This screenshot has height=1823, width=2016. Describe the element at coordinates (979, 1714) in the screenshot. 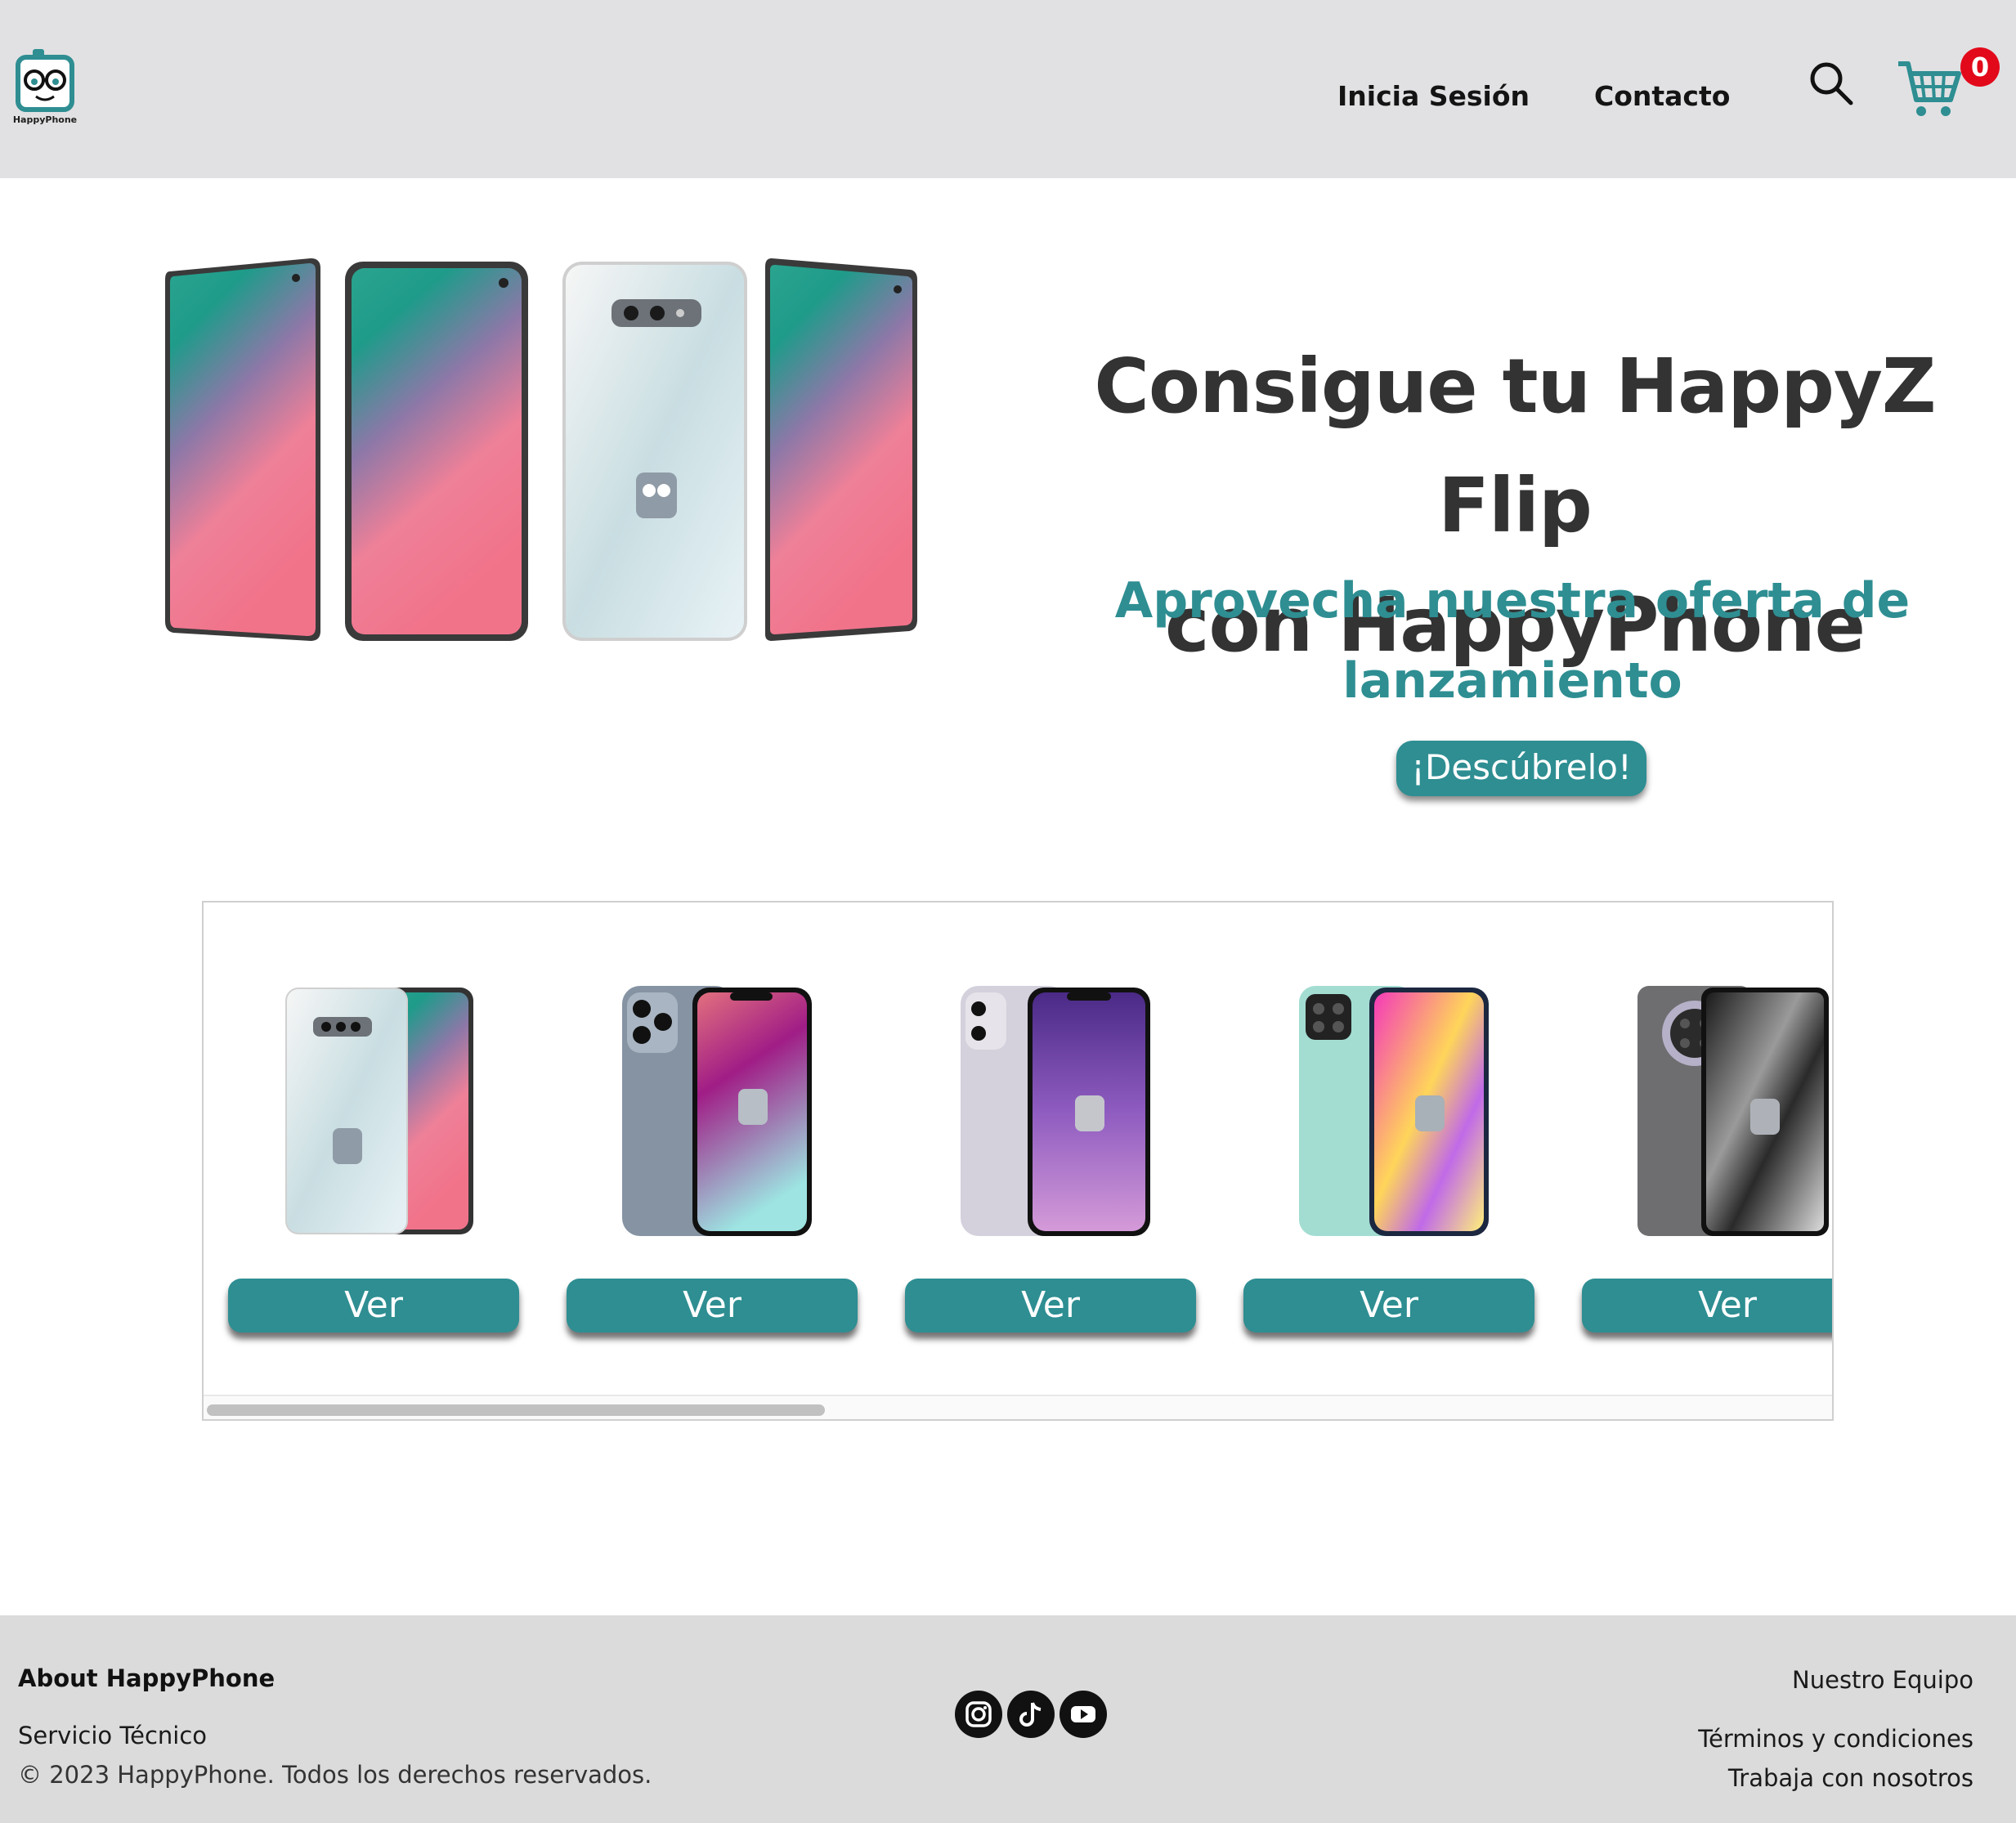

I see `instagram-icon` at that location.